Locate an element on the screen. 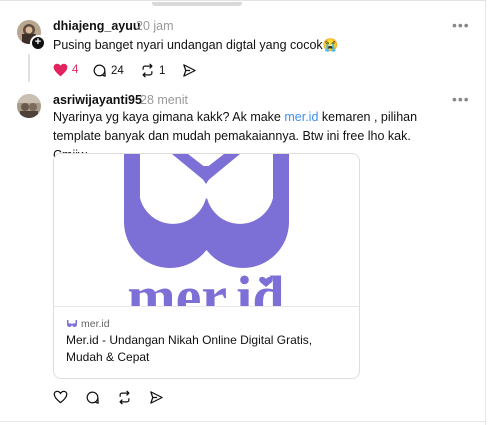 Image resolution: width=500 pixels, height=425 pixels. post-username: dhiajeng_ayuu is located at coordinates (97, 26).